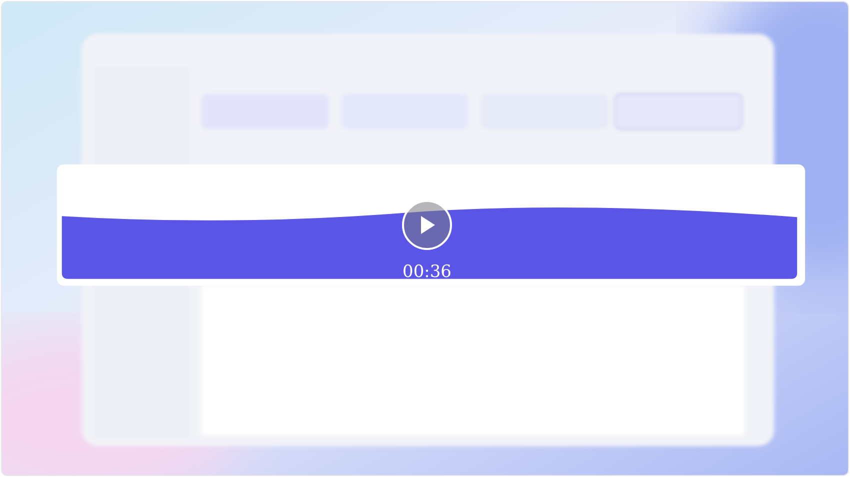 The image size is (850, 477). What do you see at coordinates (427, 272) in the screenshot?
I see `video-time: 00:36` at bounding box center [427, 272].